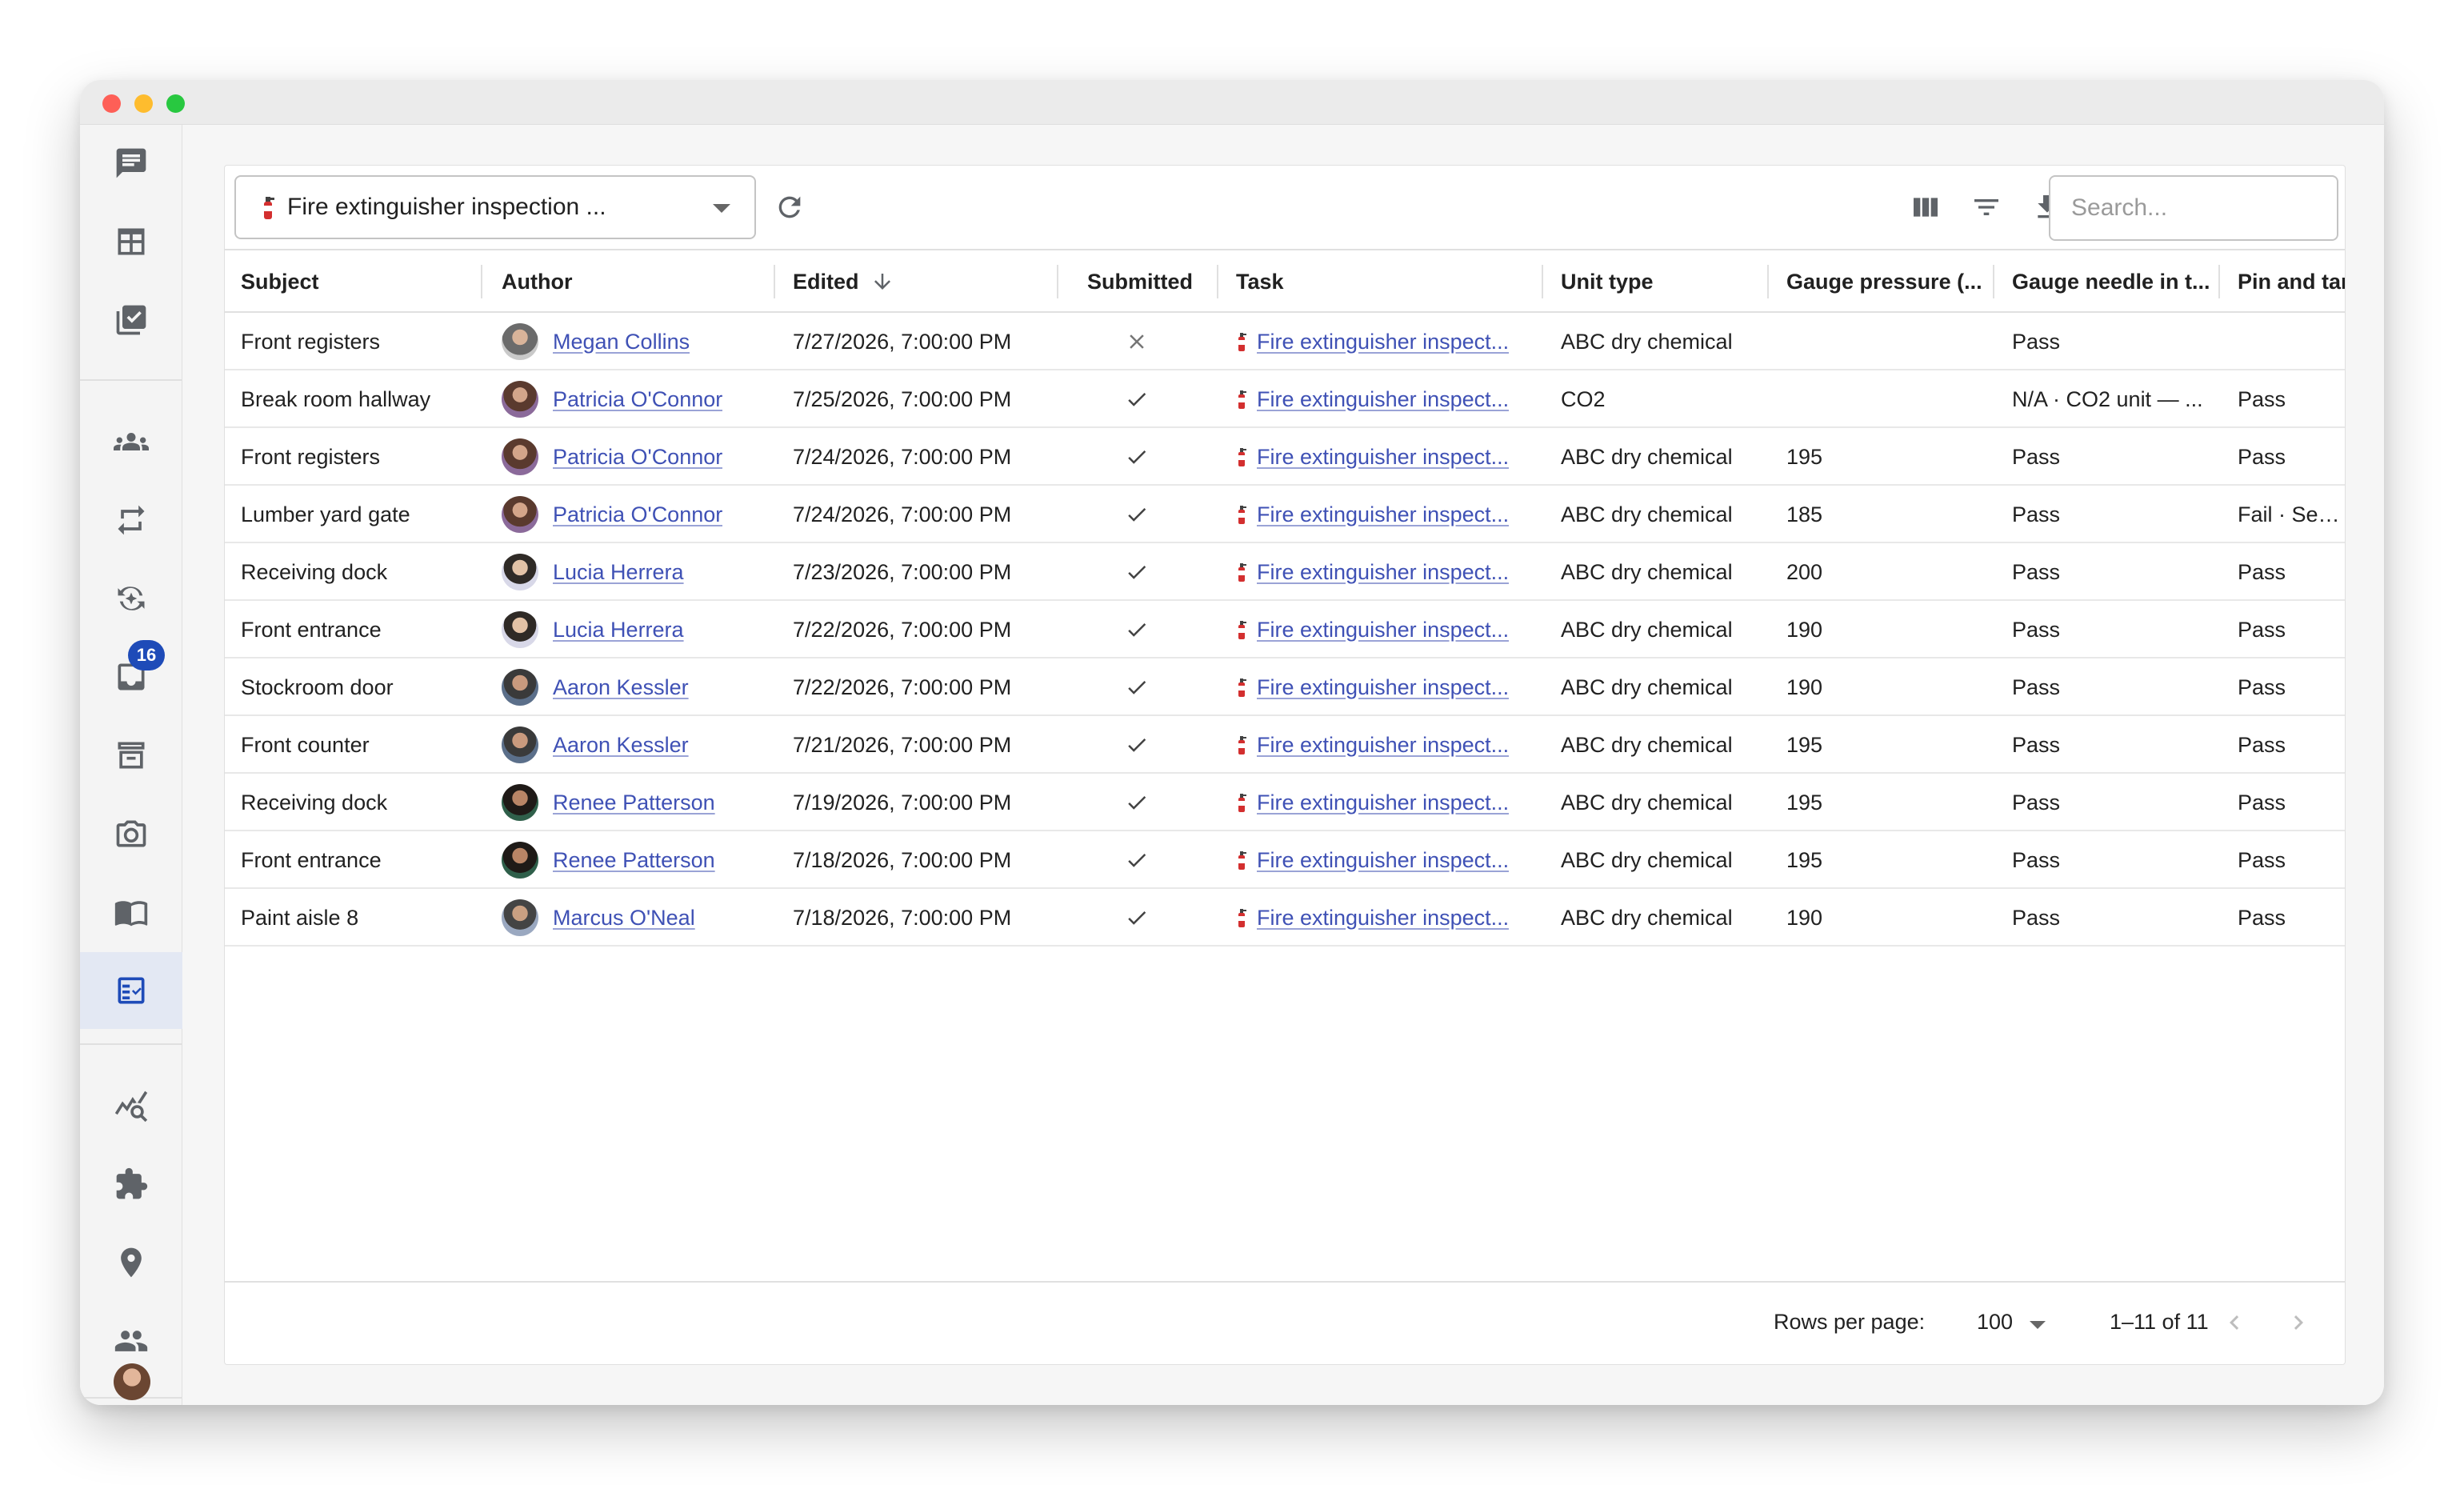  Describe the element at coordinates (882, 282) in the screenshot. I see `sort-descending-icon` at that location.